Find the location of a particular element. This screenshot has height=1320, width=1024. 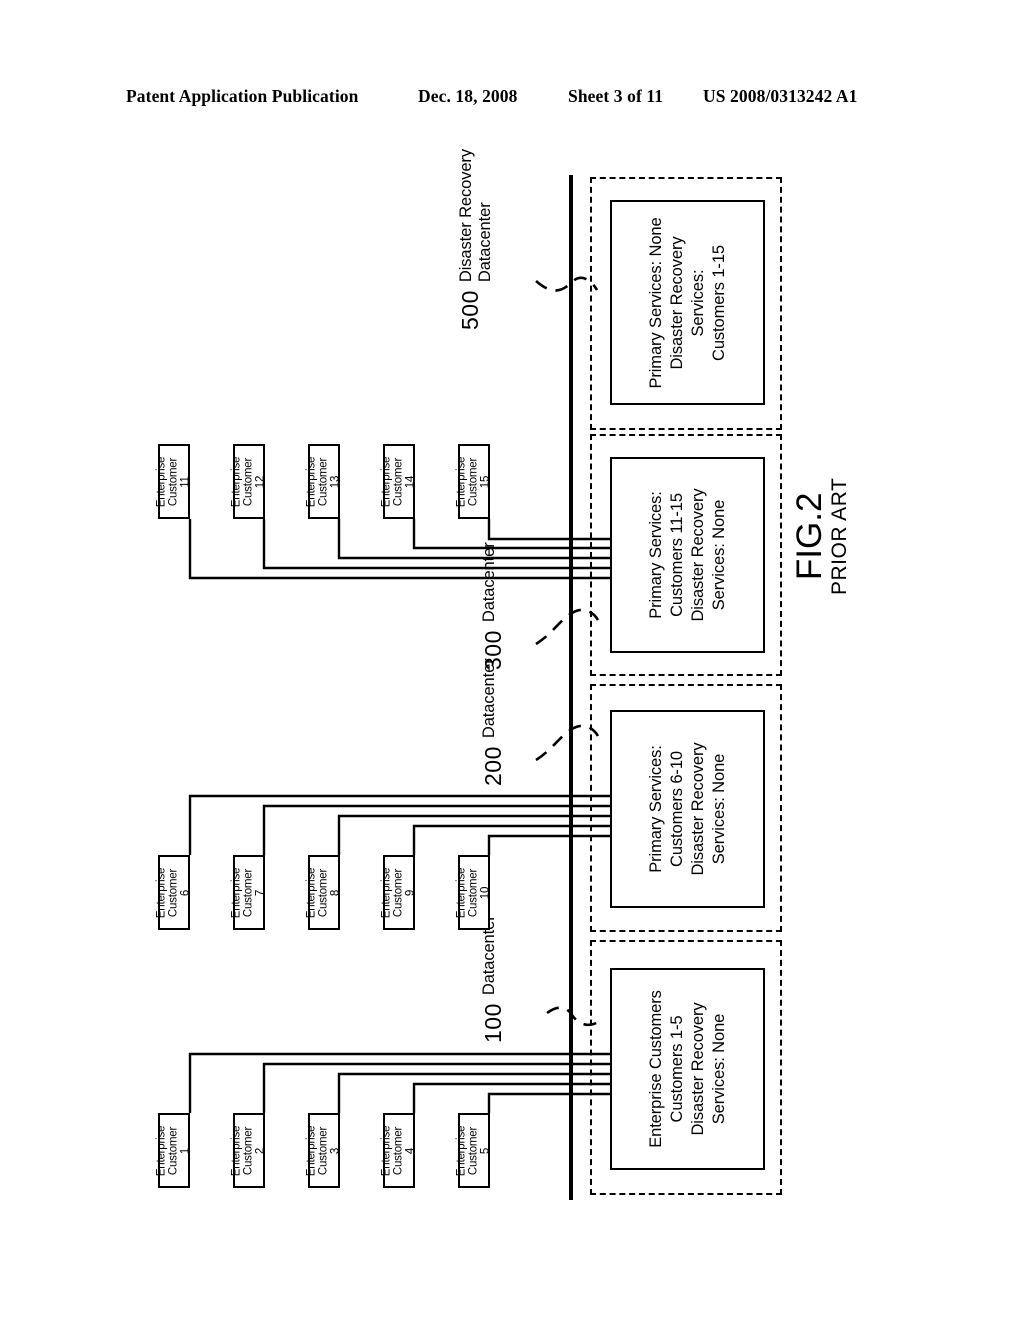

customer-3-line2: Customer is located at coordinates (323, 1150).